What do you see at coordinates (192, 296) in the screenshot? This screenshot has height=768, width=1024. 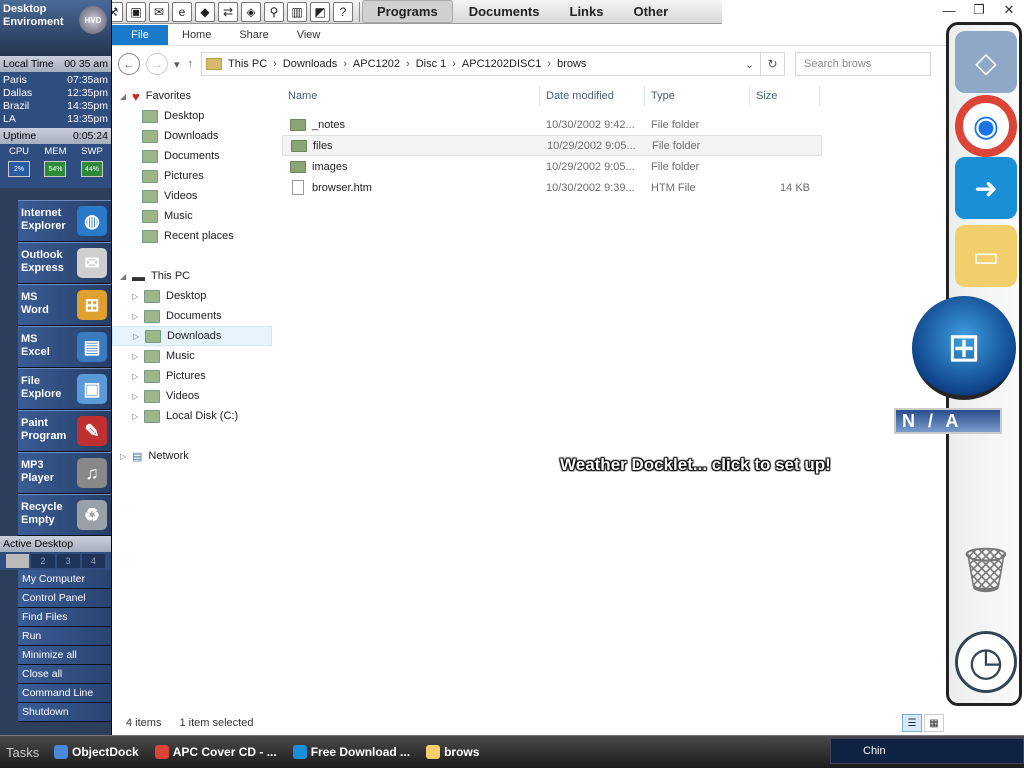 I see `nav-item-desktop: ▷ Desktop` at bounding box center [192, 296].